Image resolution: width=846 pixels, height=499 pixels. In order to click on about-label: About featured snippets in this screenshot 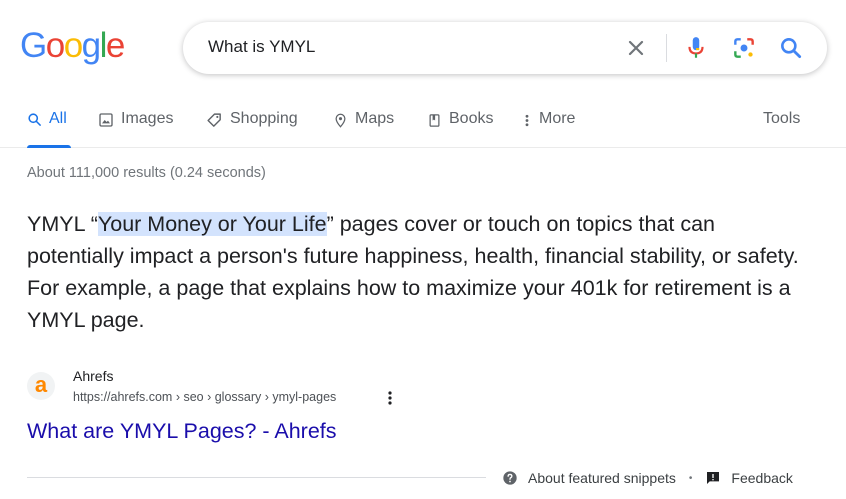, I will do `click(602, 478)`.